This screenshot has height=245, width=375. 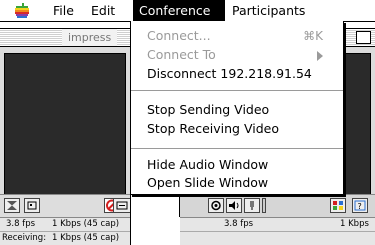 What do you see at coordinates (277, 206) in the screenshot?
I see `video-controls: ?` at bounding box center [277, 206].